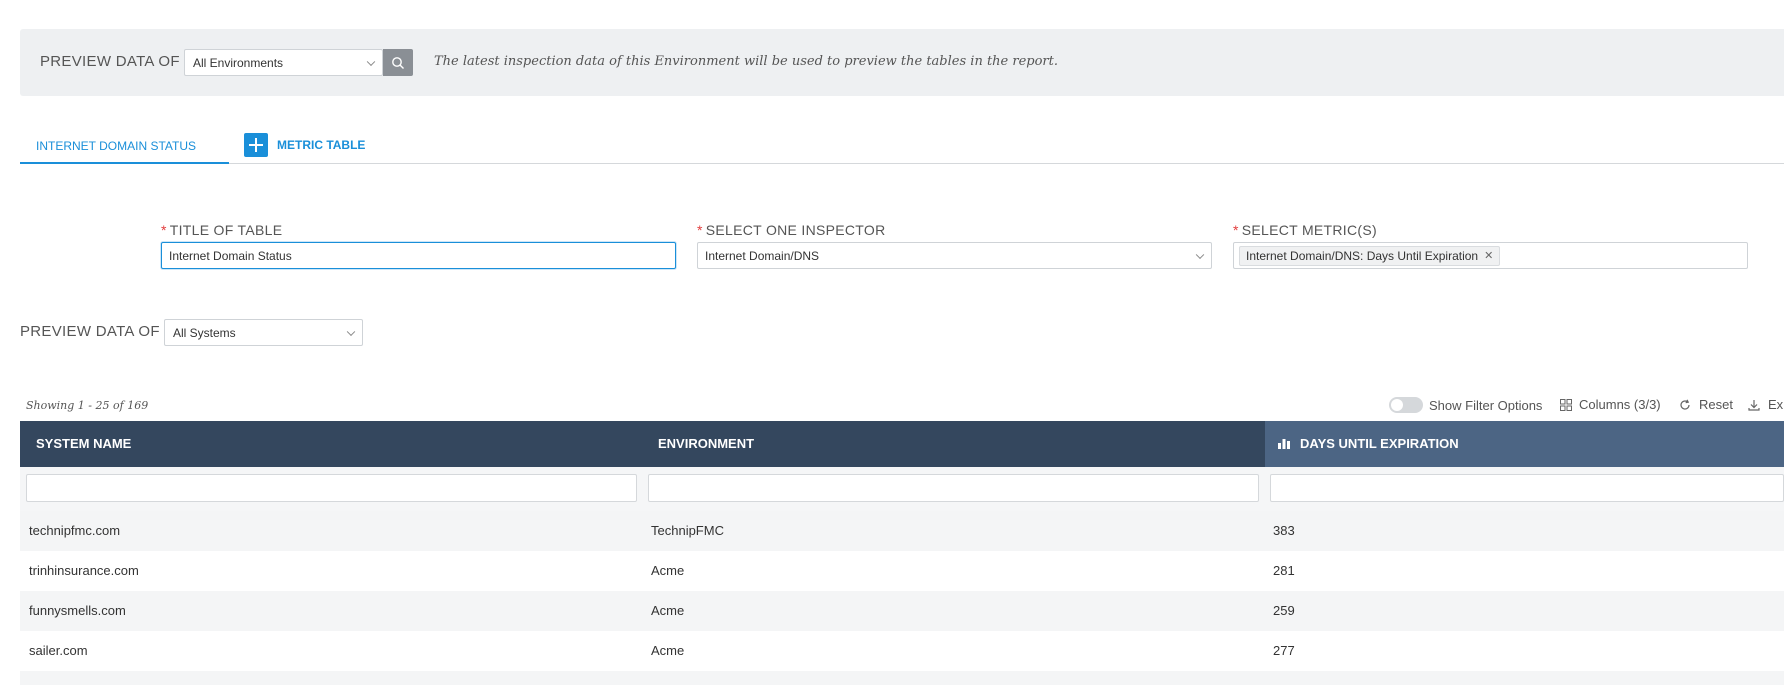 This screenshot has height=685, width=1784. What do you see at coordinates (321, 145) in the screenshot?
I see `add-metric-table-label: METRIC TABLE` at bounding box center [321, 145].